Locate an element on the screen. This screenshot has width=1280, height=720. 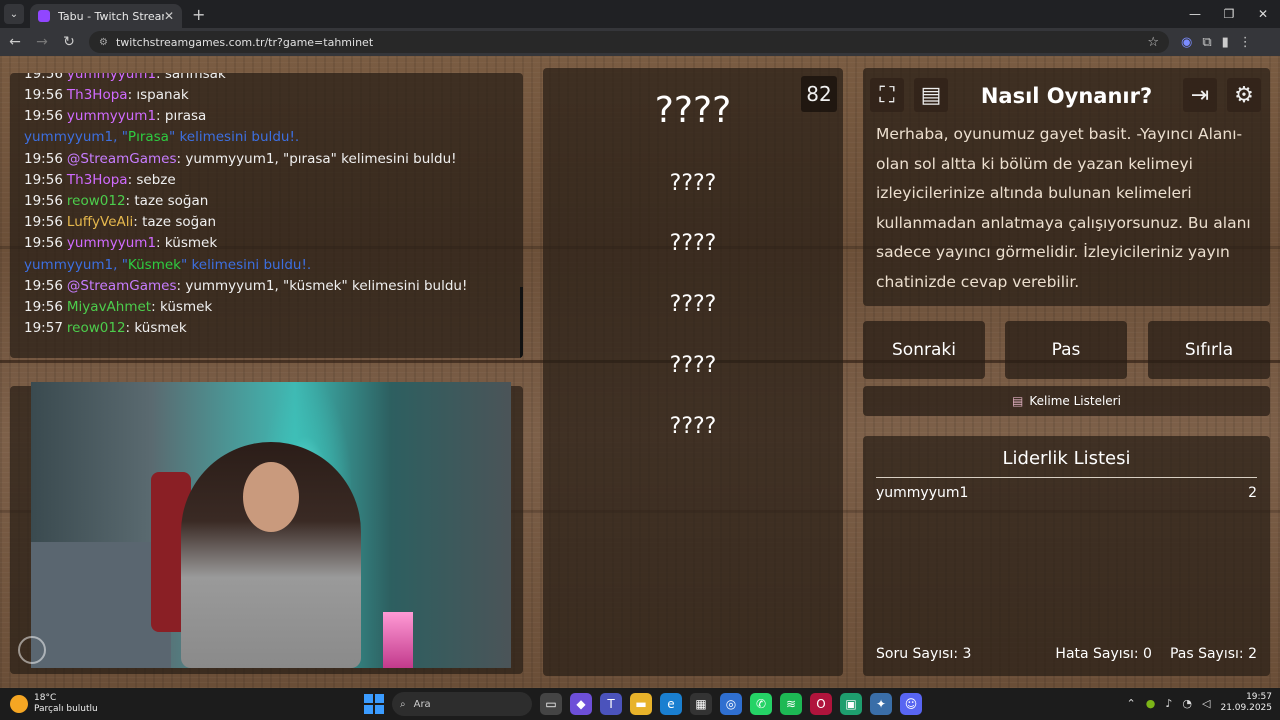
reload-icon: ↻ is located at coordinates (69, 42).